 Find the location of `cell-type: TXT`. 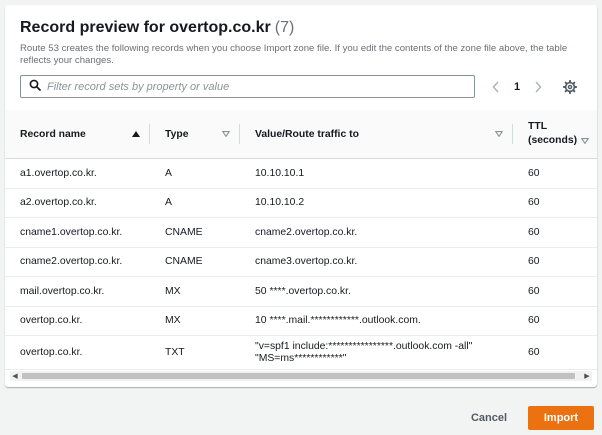

cell-type: TXT is located at coordinates (195, 352).